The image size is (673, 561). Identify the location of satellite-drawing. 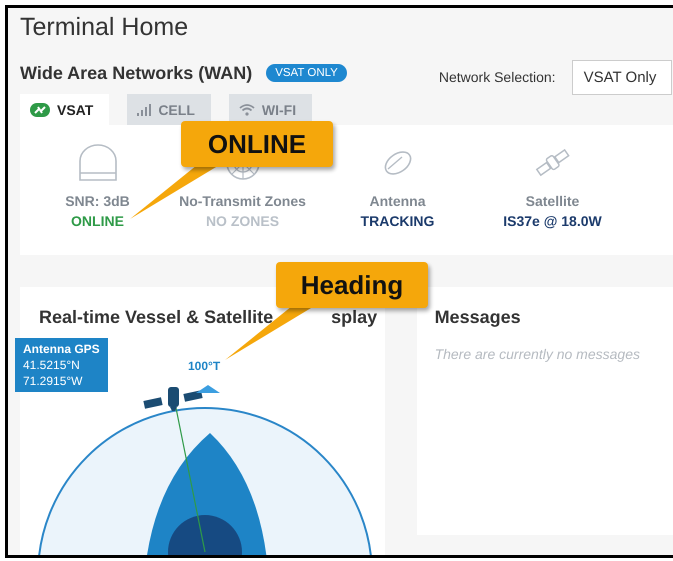
(173, 399).